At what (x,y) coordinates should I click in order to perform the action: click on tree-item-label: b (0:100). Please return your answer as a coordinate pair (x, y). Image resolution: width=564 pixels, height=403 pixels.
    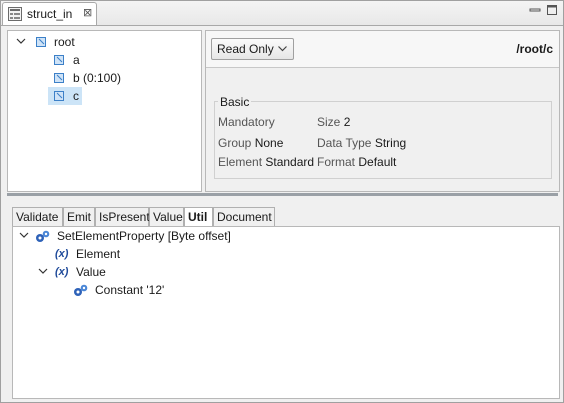
    Looking at the image, I should click on (97, 78).